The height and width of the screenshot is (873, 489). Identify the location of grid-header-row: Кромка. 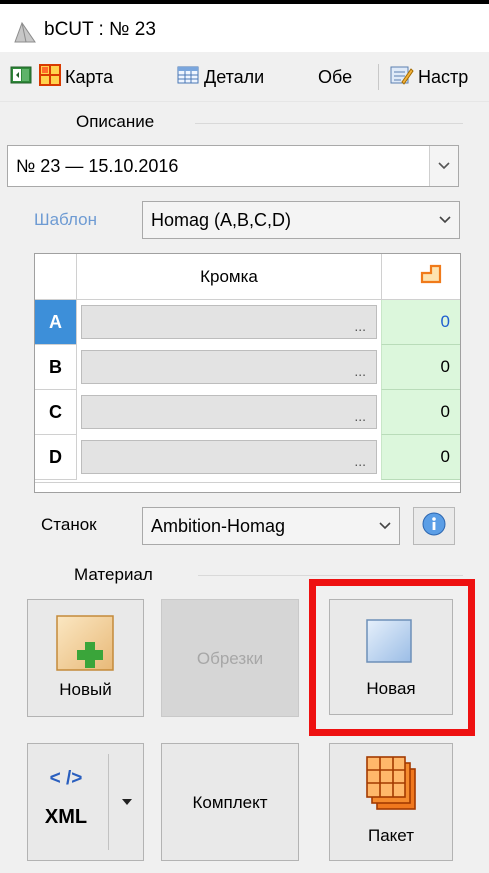
(247, 277).